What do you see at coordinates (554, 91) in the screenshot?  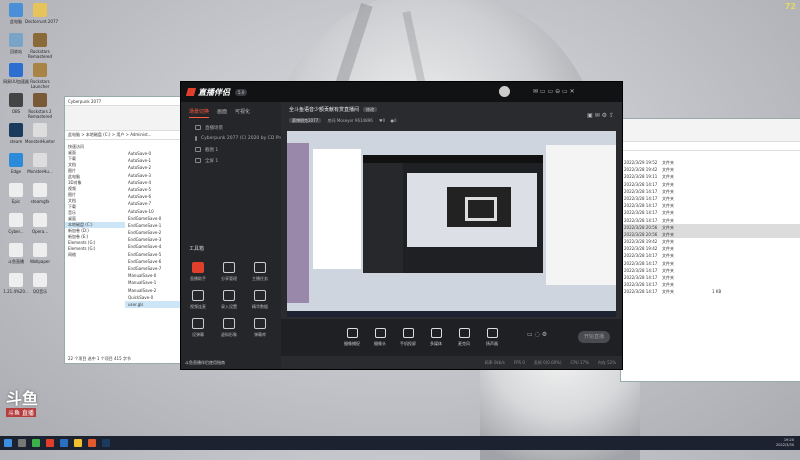 I see `window-controls: ✉ ▭ ▭ ⊖ ▭ ✕` at bounding box center [554, 91].